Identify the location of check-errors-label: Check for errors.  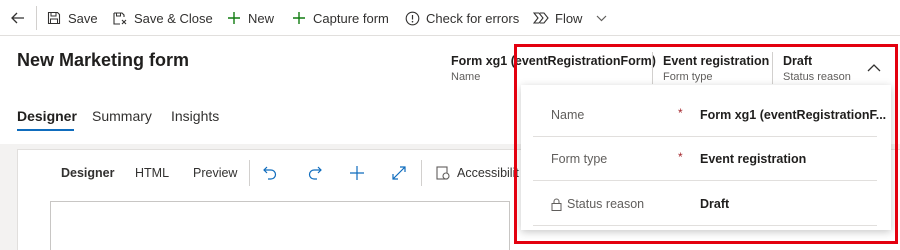
(473, 18).